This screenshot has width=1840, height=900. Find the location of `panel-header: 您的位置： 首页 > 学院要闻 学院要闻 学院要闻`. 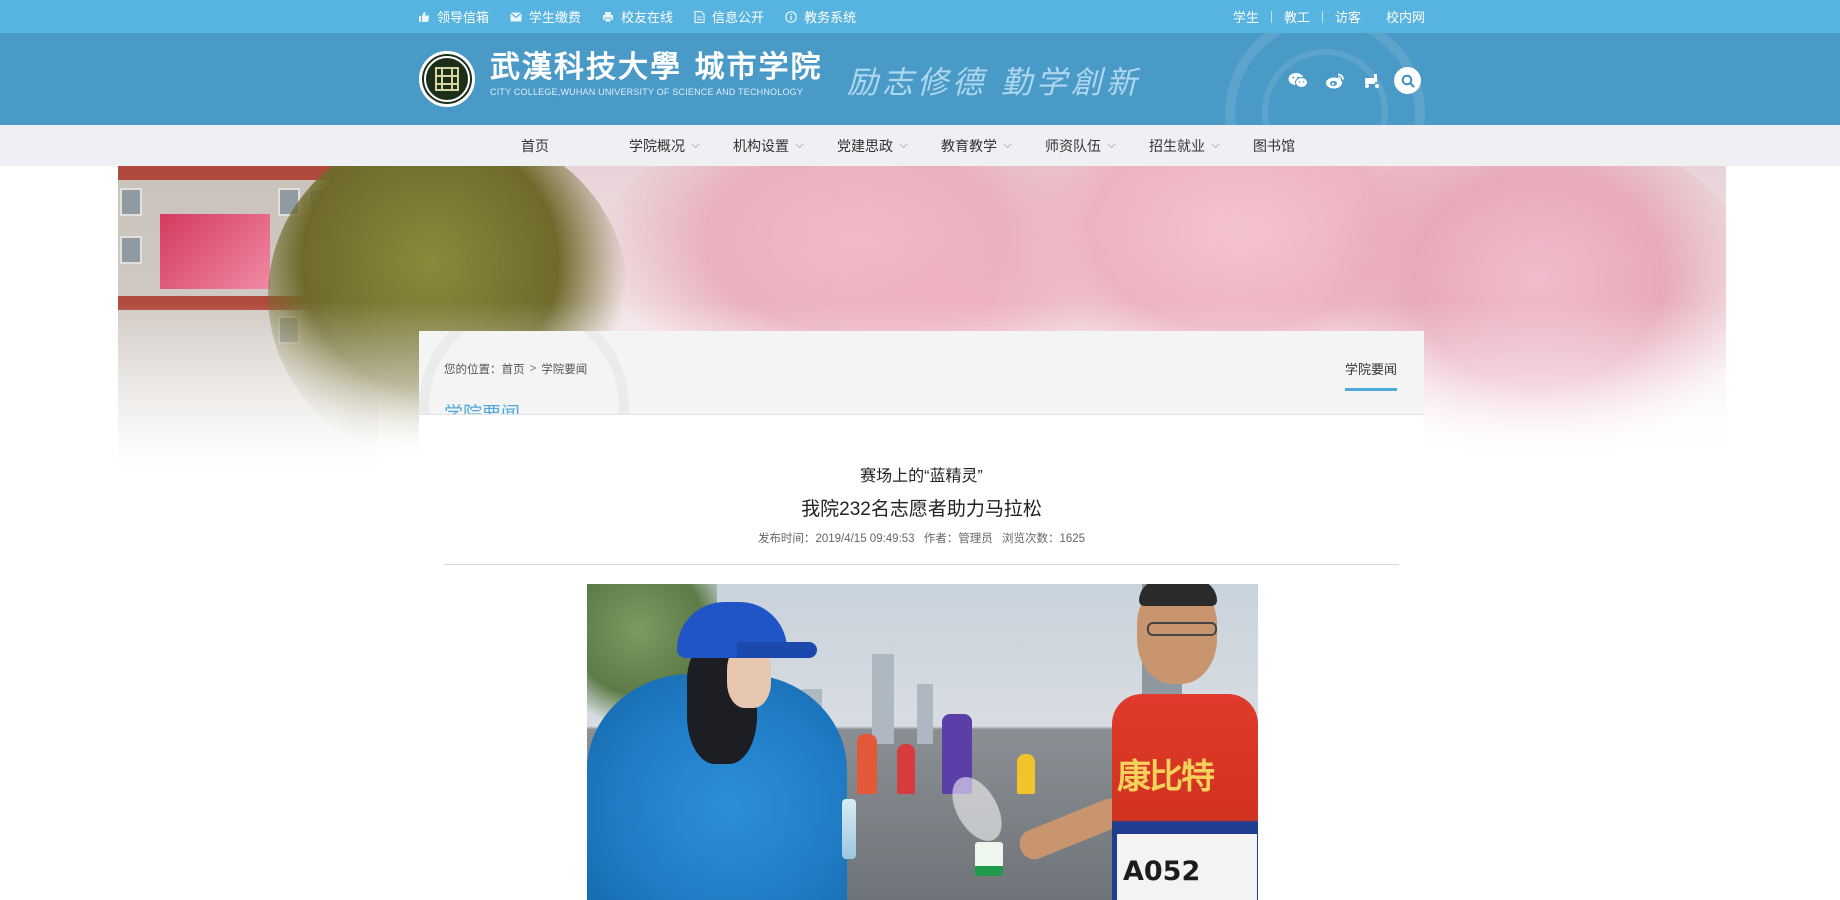

panel-header: 您的位置： 首页 > 学院要闻 学院要闻 学院要闻 is located at coordinates (921, 373).